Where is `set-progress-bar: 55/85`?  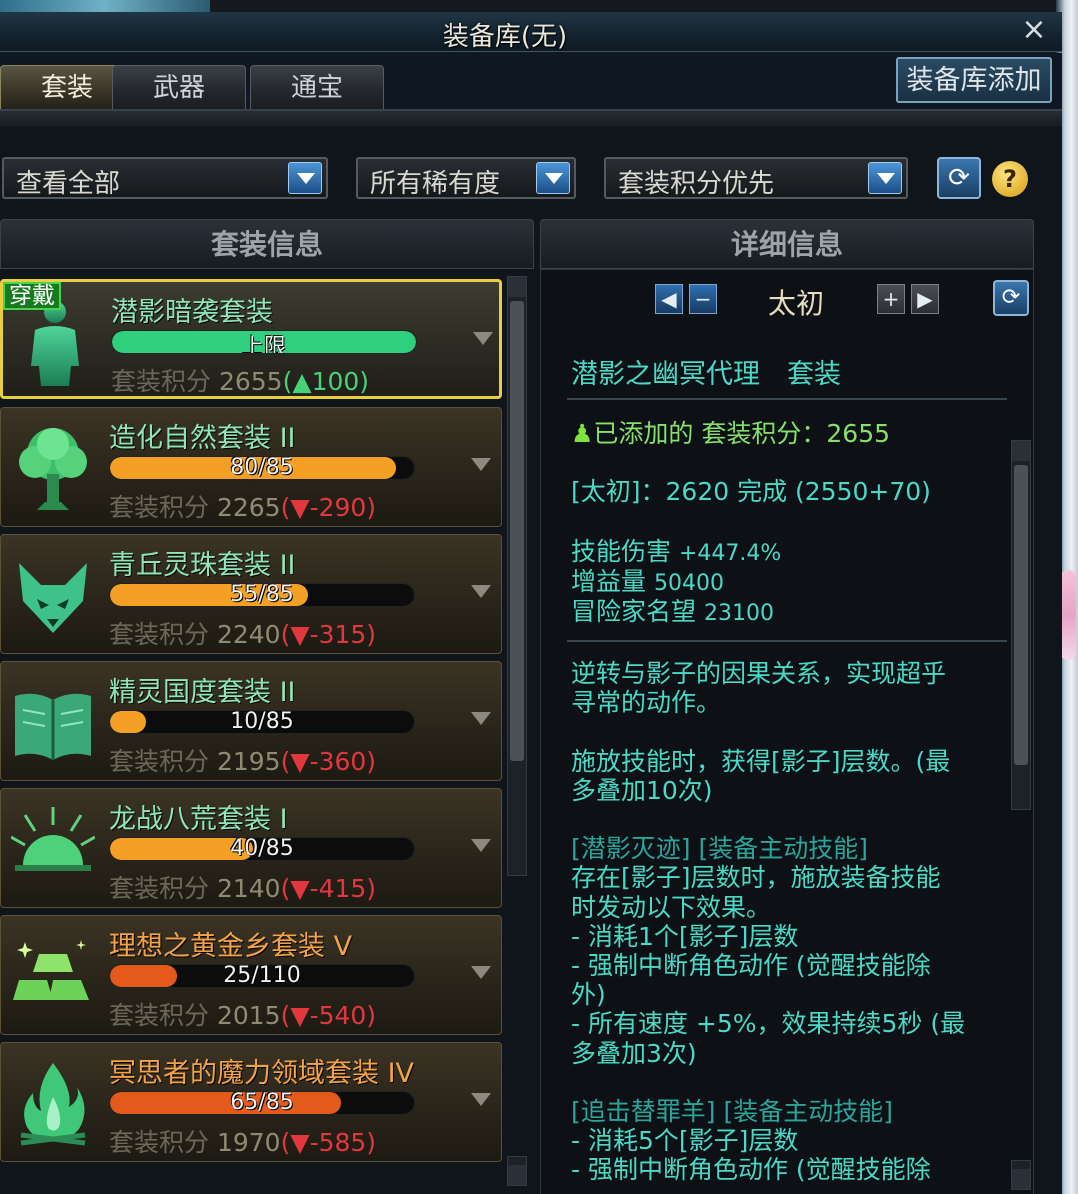
set-progress-bar: 55/85 is located at coordinates (262, 595).